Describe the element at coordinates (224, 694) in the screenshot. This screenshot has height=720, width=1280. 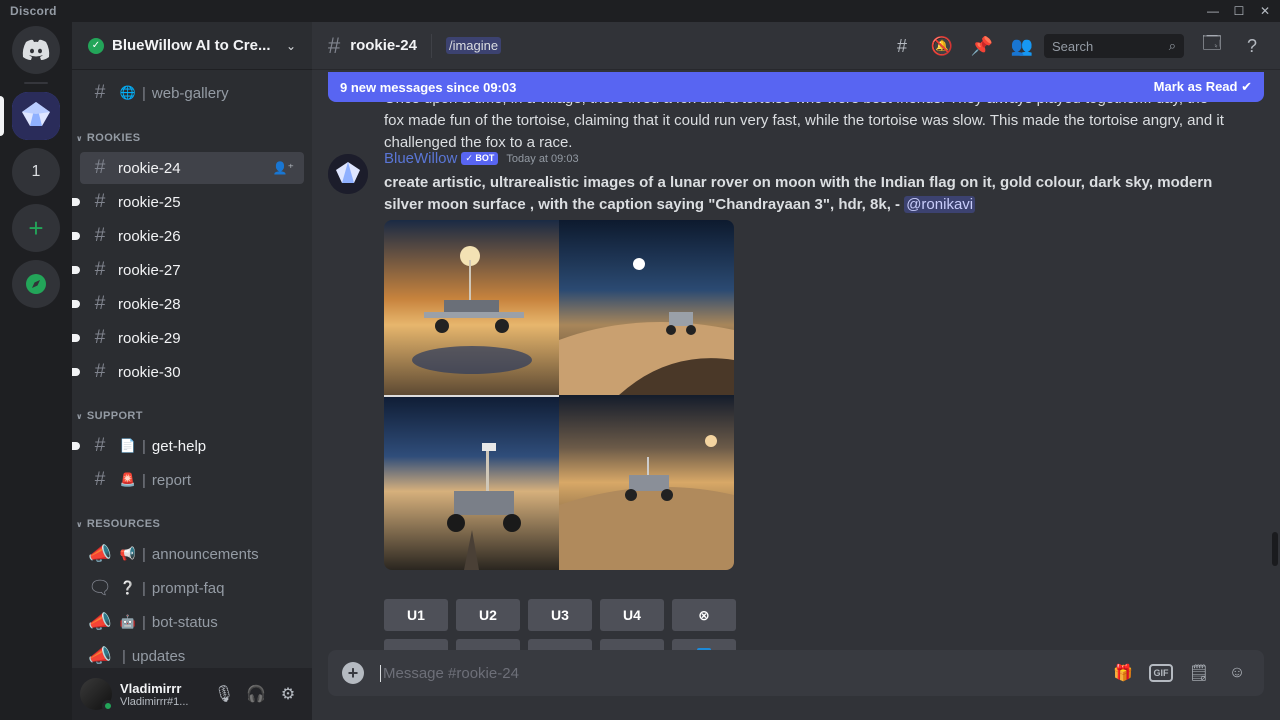
I see `microphone-icon: 🎙` at that location.